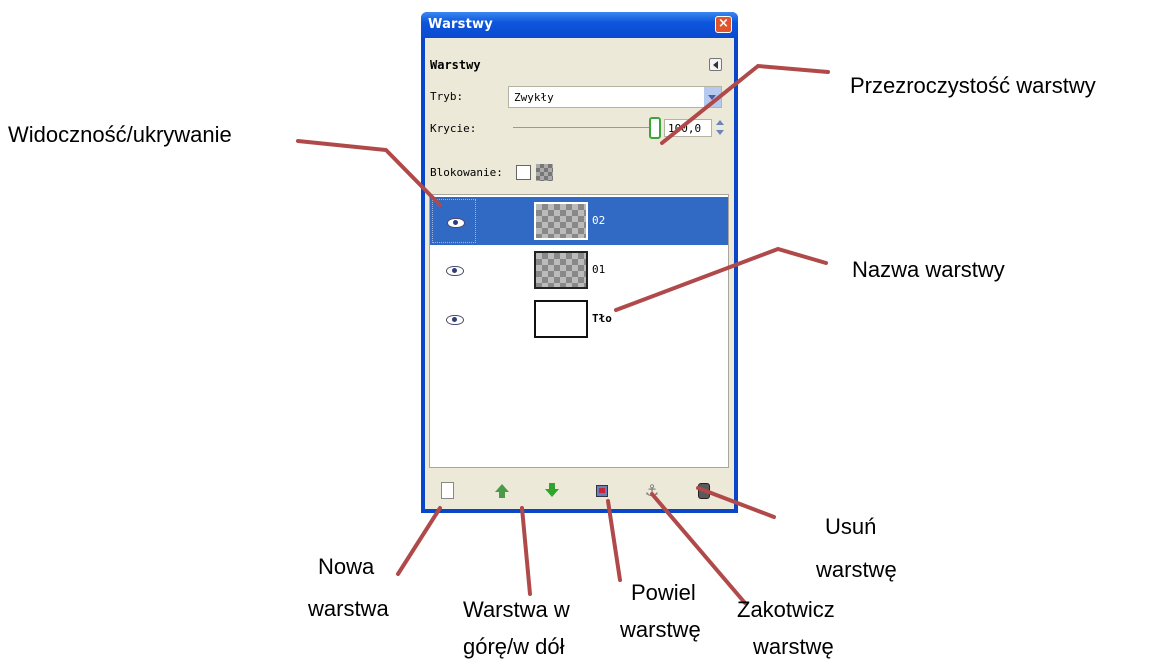 The width and height of the screenshot is (1149, 668). I want to click on annotation-opacity: Przezroczystość warstwy, so click(973, 85).